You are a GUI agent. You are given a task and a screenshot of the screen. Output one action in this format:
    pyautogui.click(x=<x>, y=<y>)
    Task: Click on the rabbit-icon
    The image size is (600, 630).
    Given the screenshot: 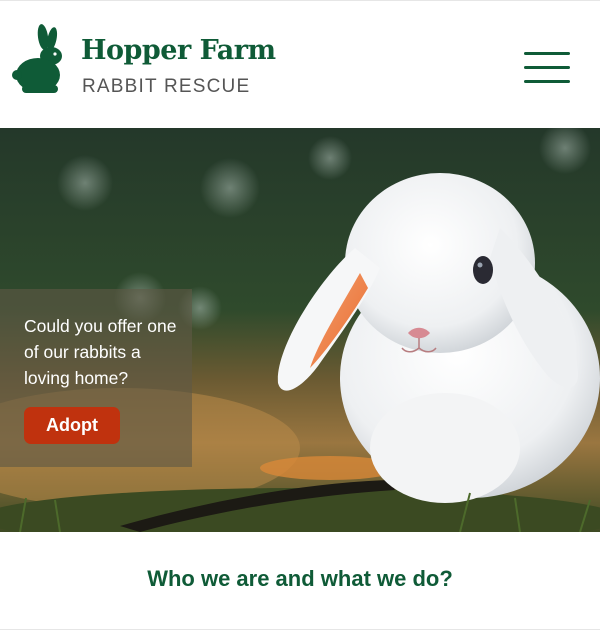 What is the action you would take?
    pyautogui.click(x=41, y=59)
    